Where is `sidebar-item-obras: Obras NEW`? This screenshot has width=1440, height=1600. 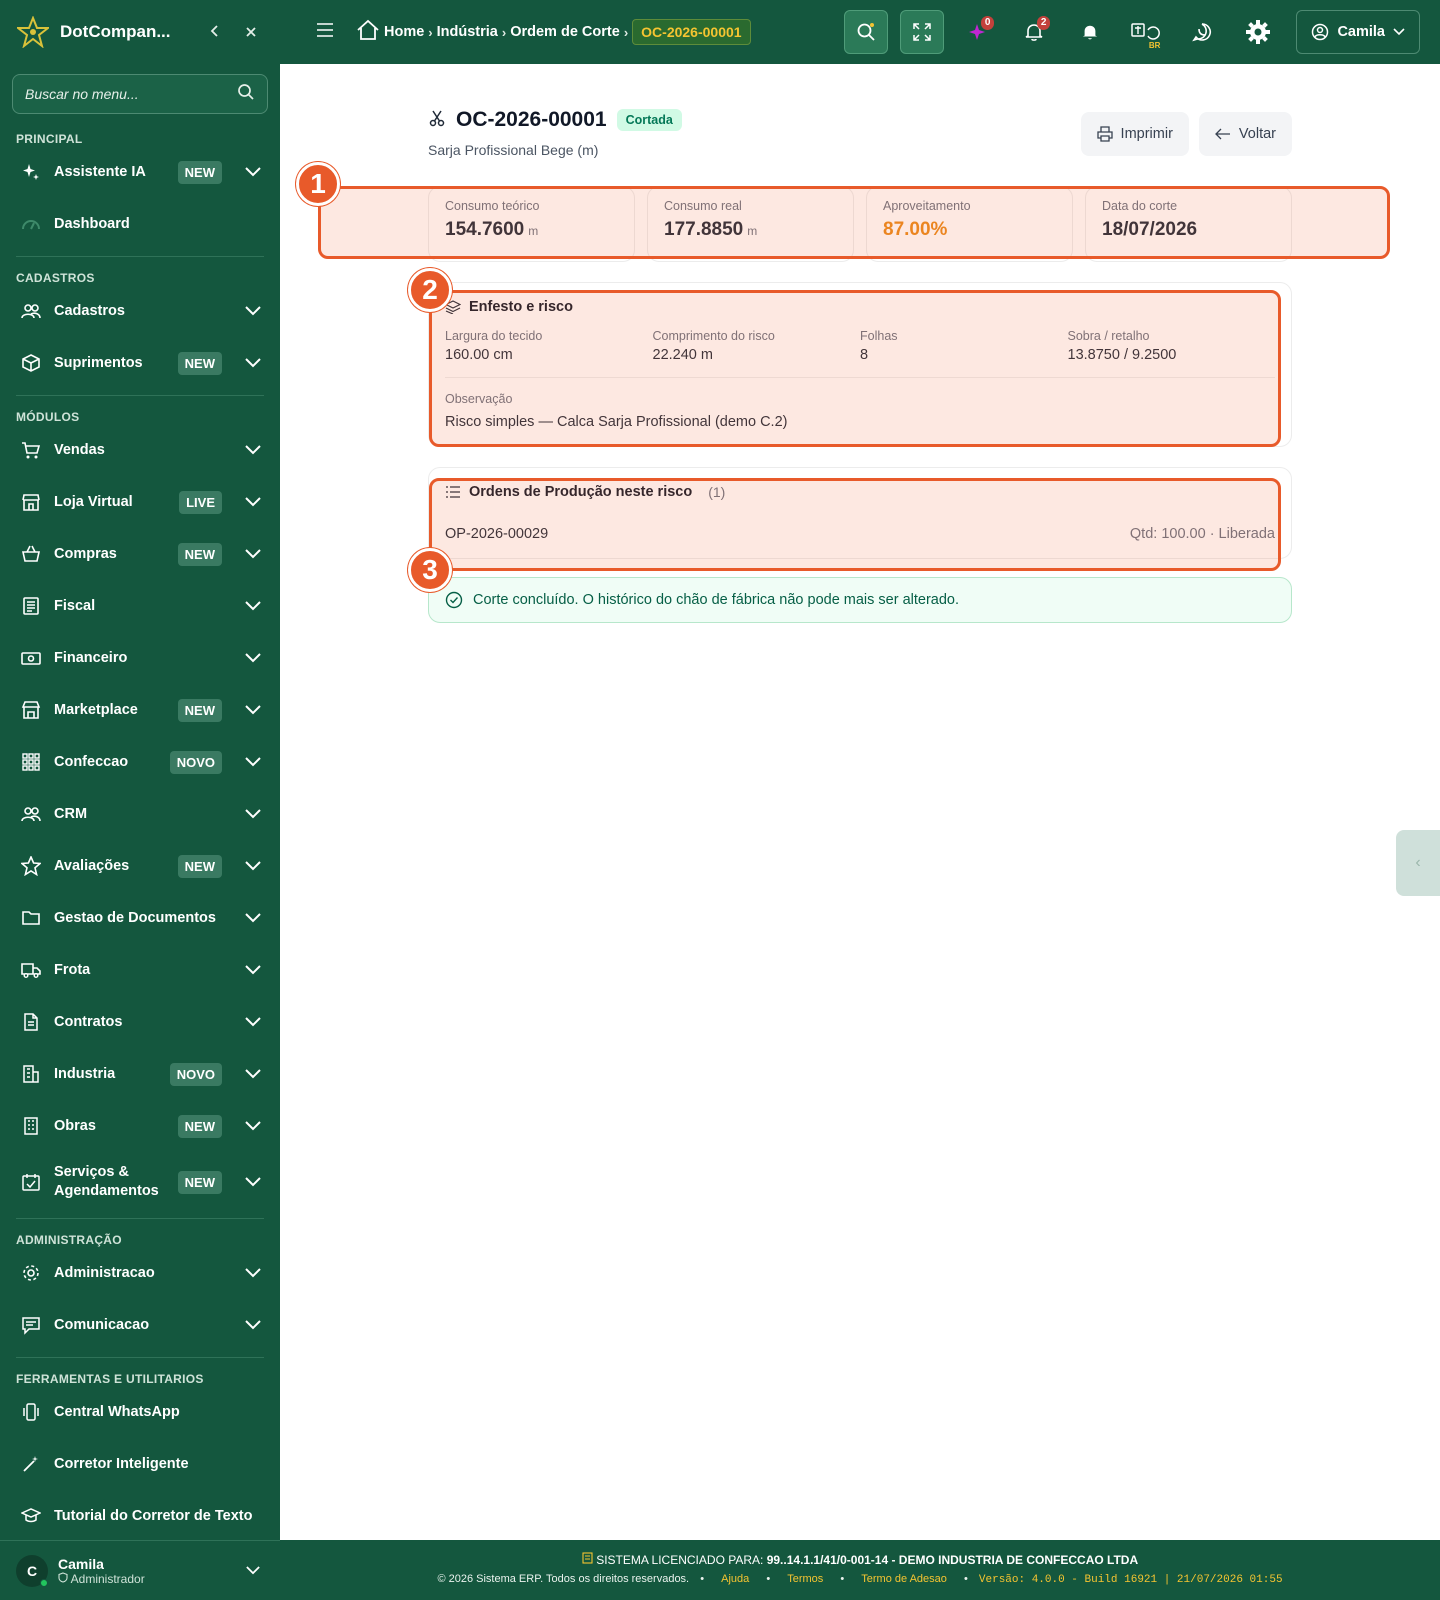
sidebar-item-obras: Obras NEW is located at coordinates (140, 1126).